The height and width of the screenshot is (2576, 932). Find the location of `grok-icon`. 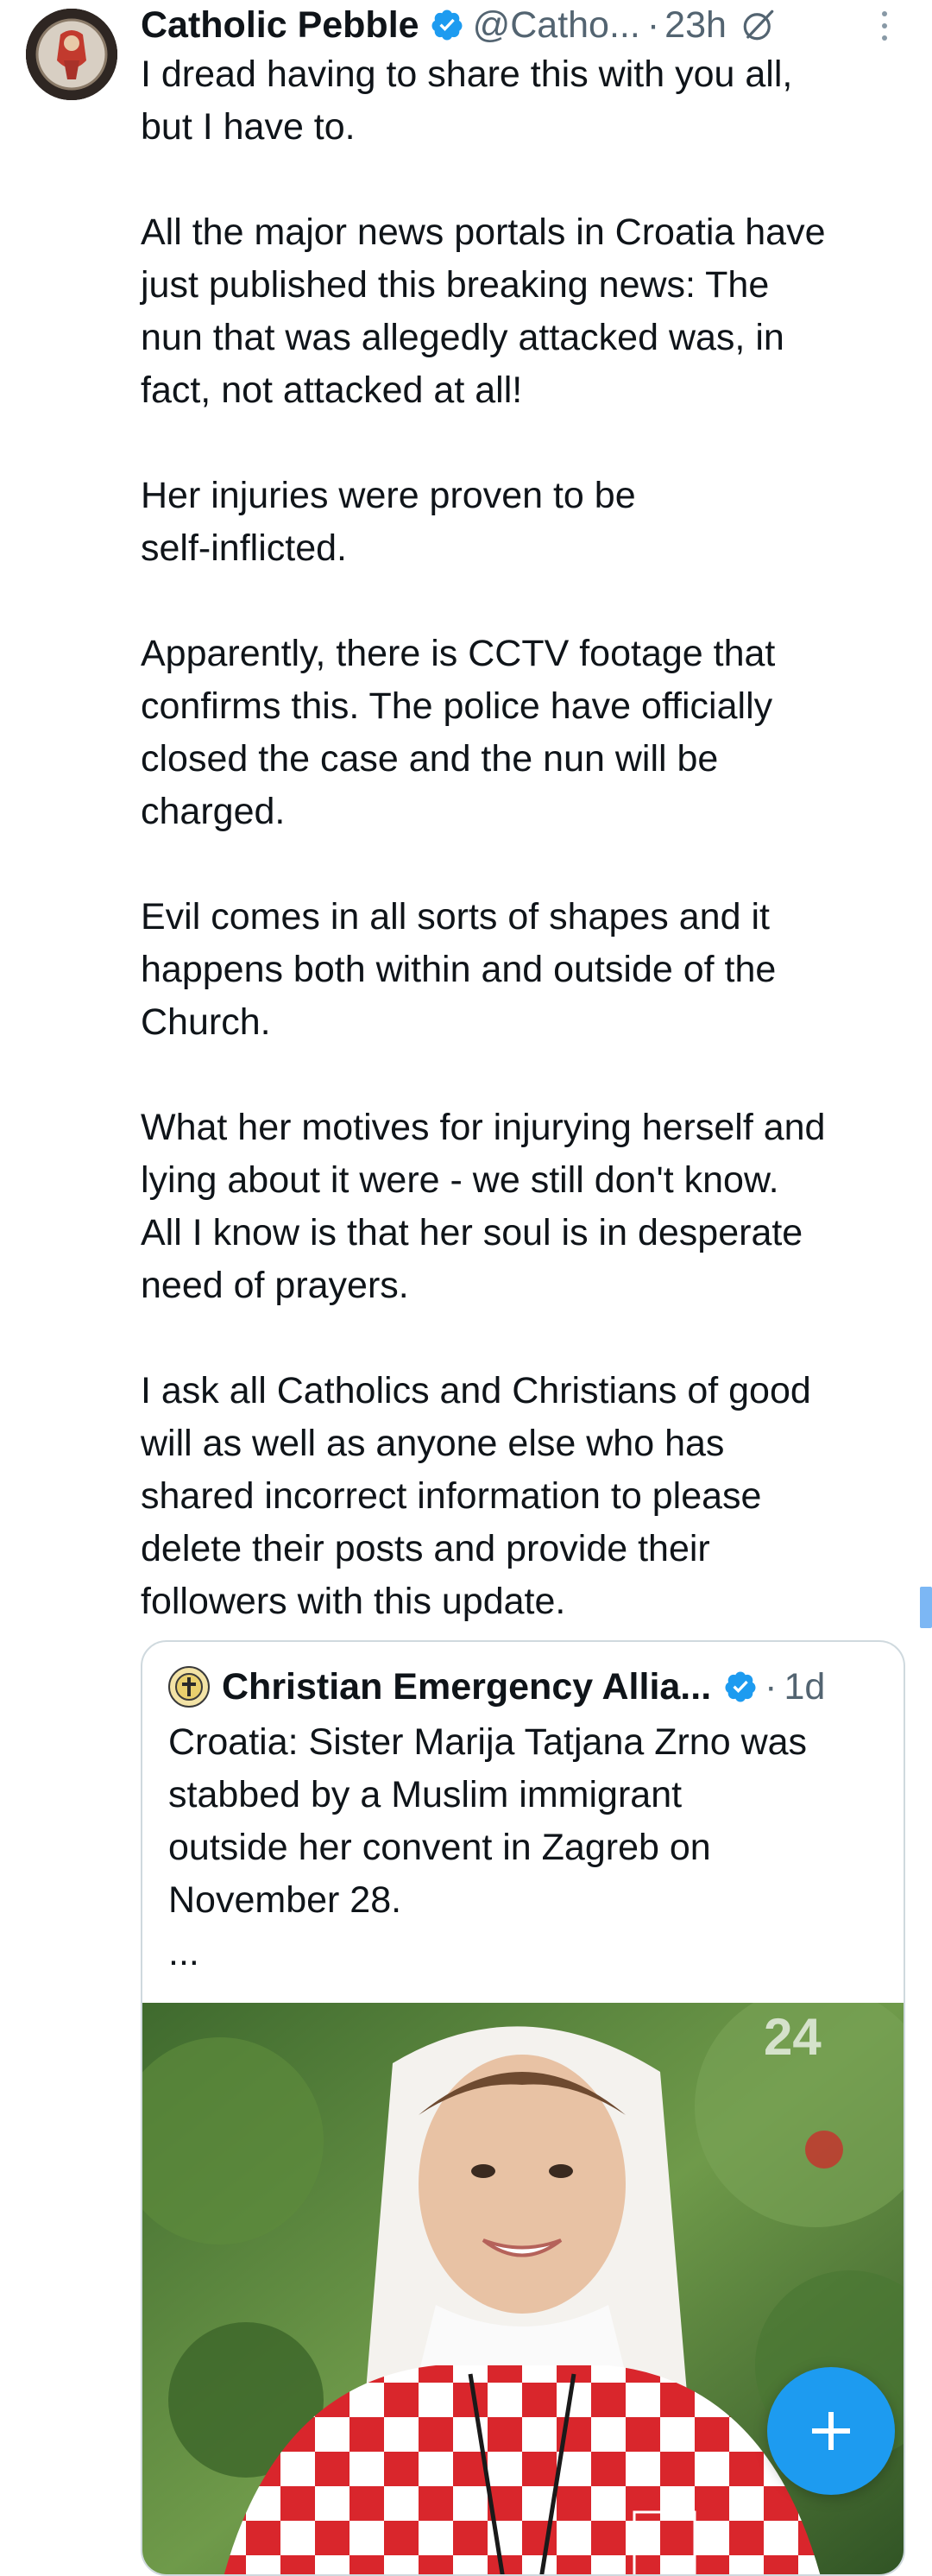

grok-icon is located at coordinates (758, 25).